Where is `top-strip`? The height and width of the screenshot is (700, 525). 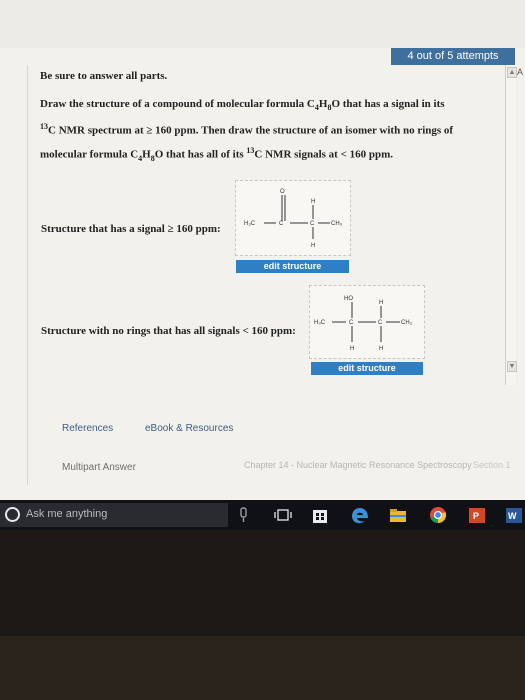
top-strip is located at coordinates (262, 24).